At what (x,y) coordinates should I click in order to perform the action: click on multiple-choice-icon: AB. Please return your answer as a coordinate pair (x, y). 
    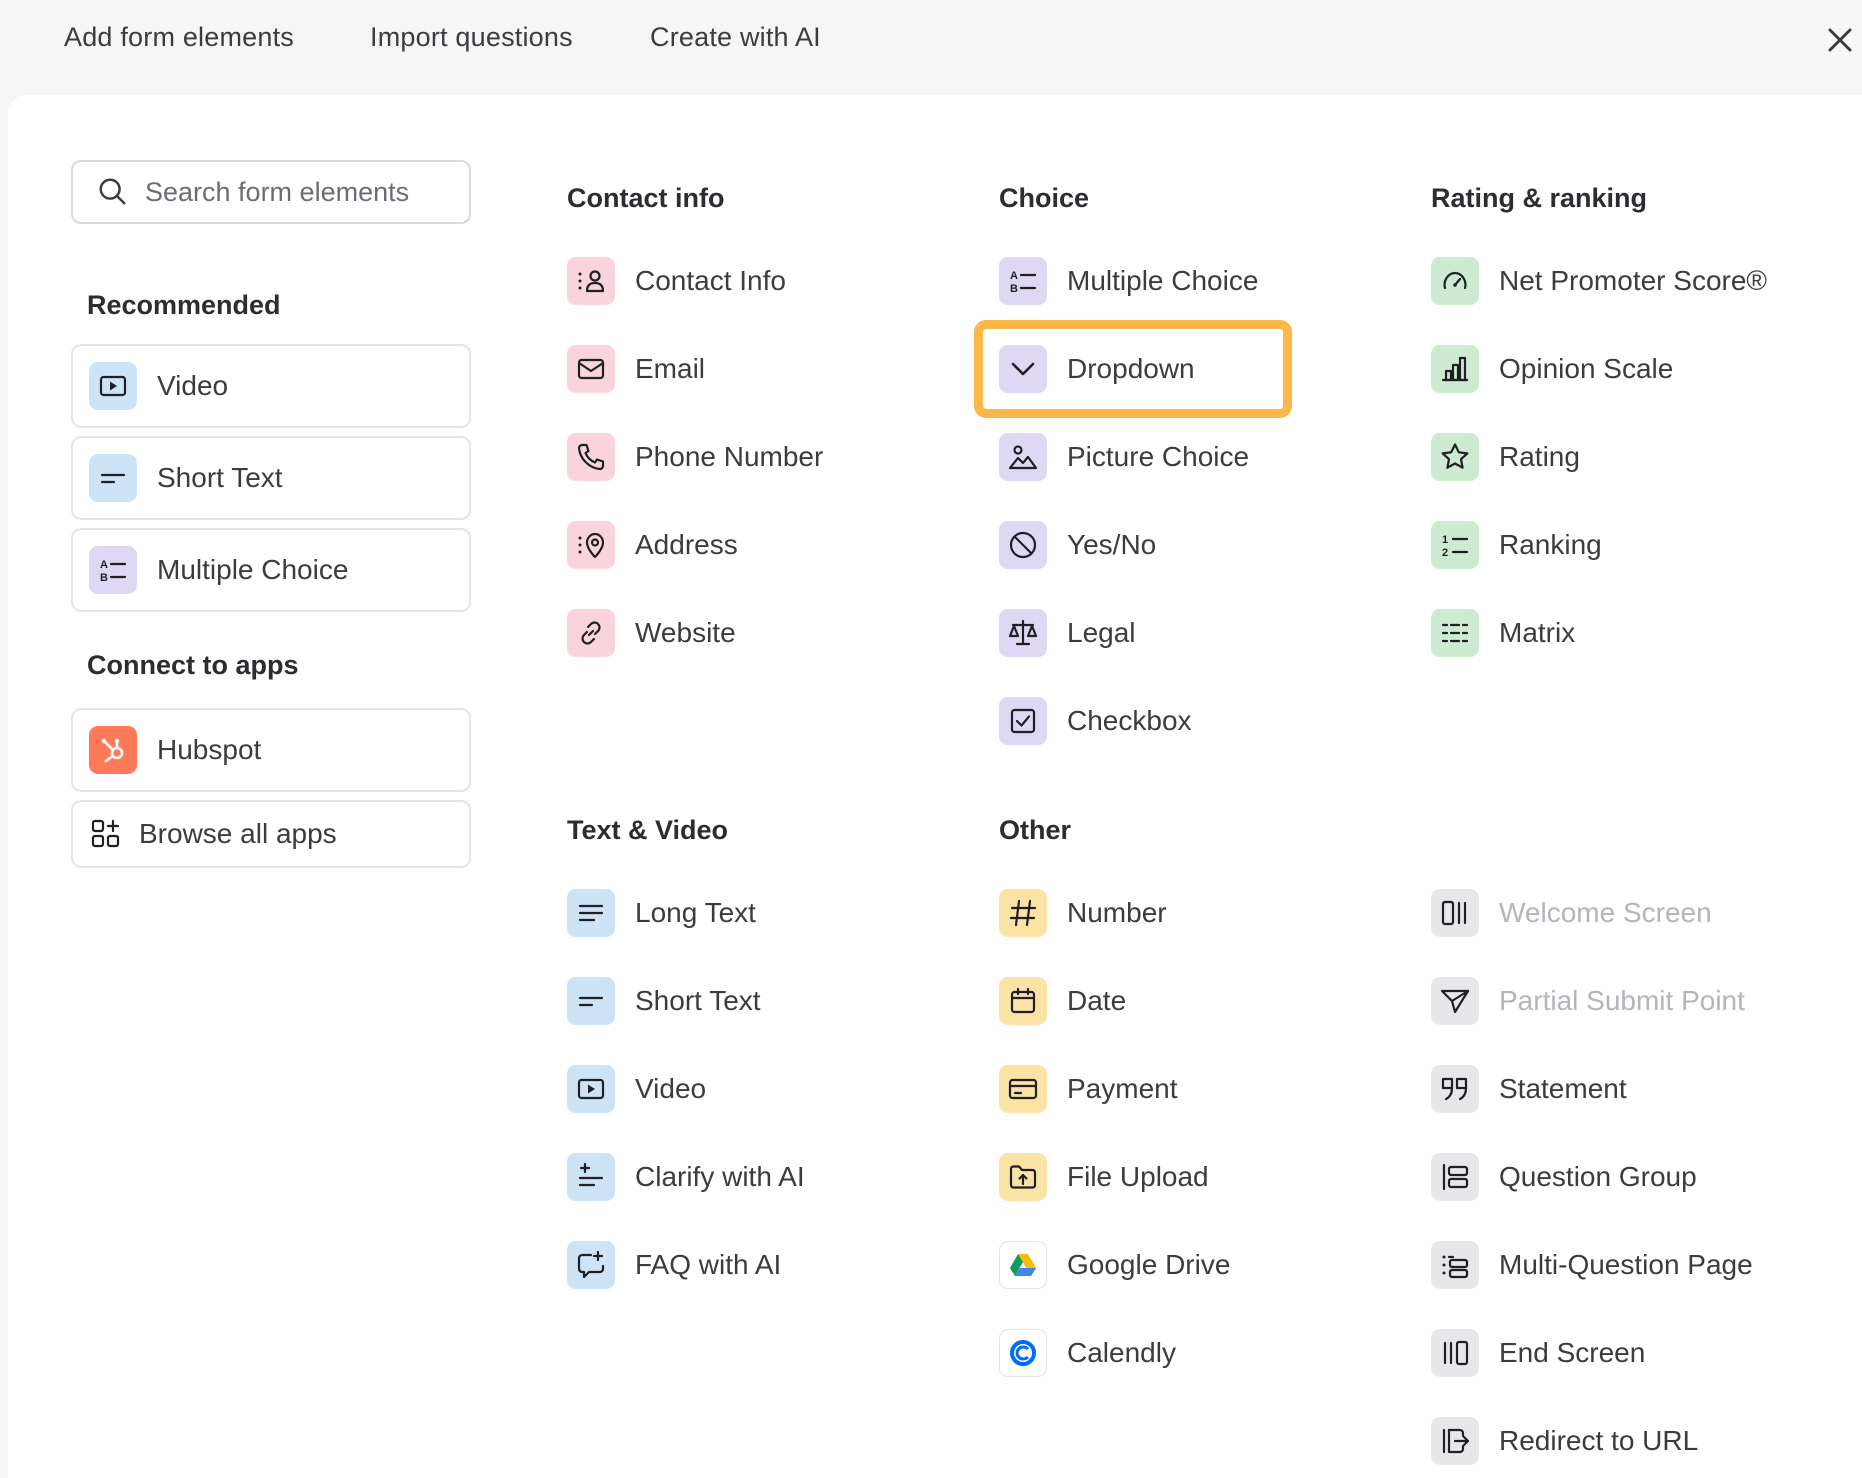
    Looking at the image, I should click on (113, 570).